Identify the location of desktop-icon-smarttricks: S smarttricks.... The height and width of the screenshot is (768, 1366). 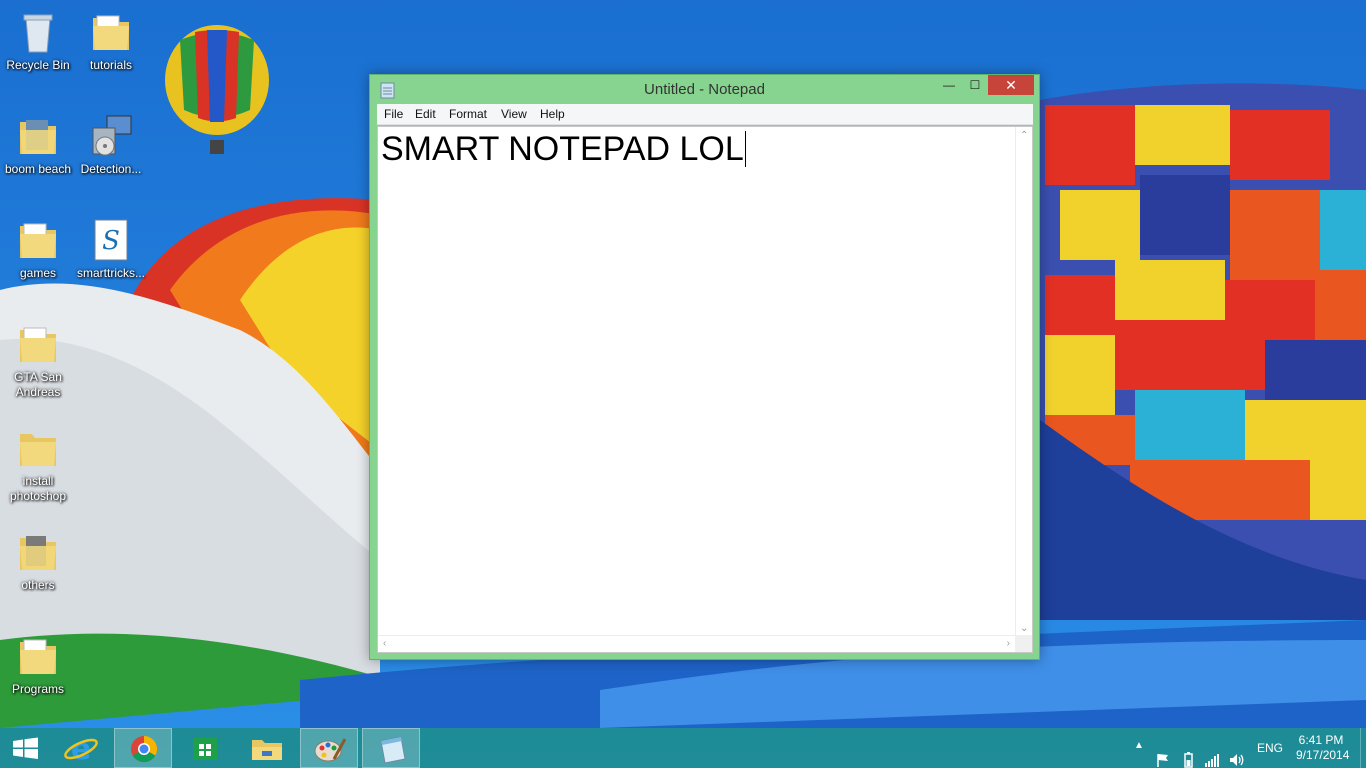
(111, 248).